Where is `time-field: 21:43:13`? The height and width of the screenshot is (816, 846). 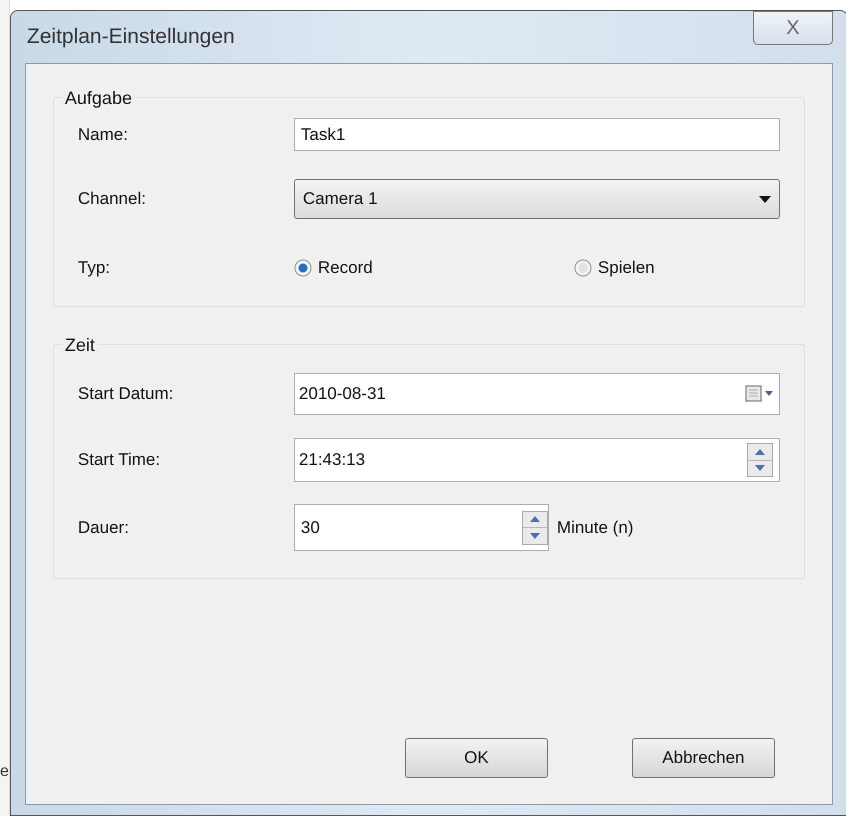 time-field: 21:43:13 is located at coordinates (537, 460).